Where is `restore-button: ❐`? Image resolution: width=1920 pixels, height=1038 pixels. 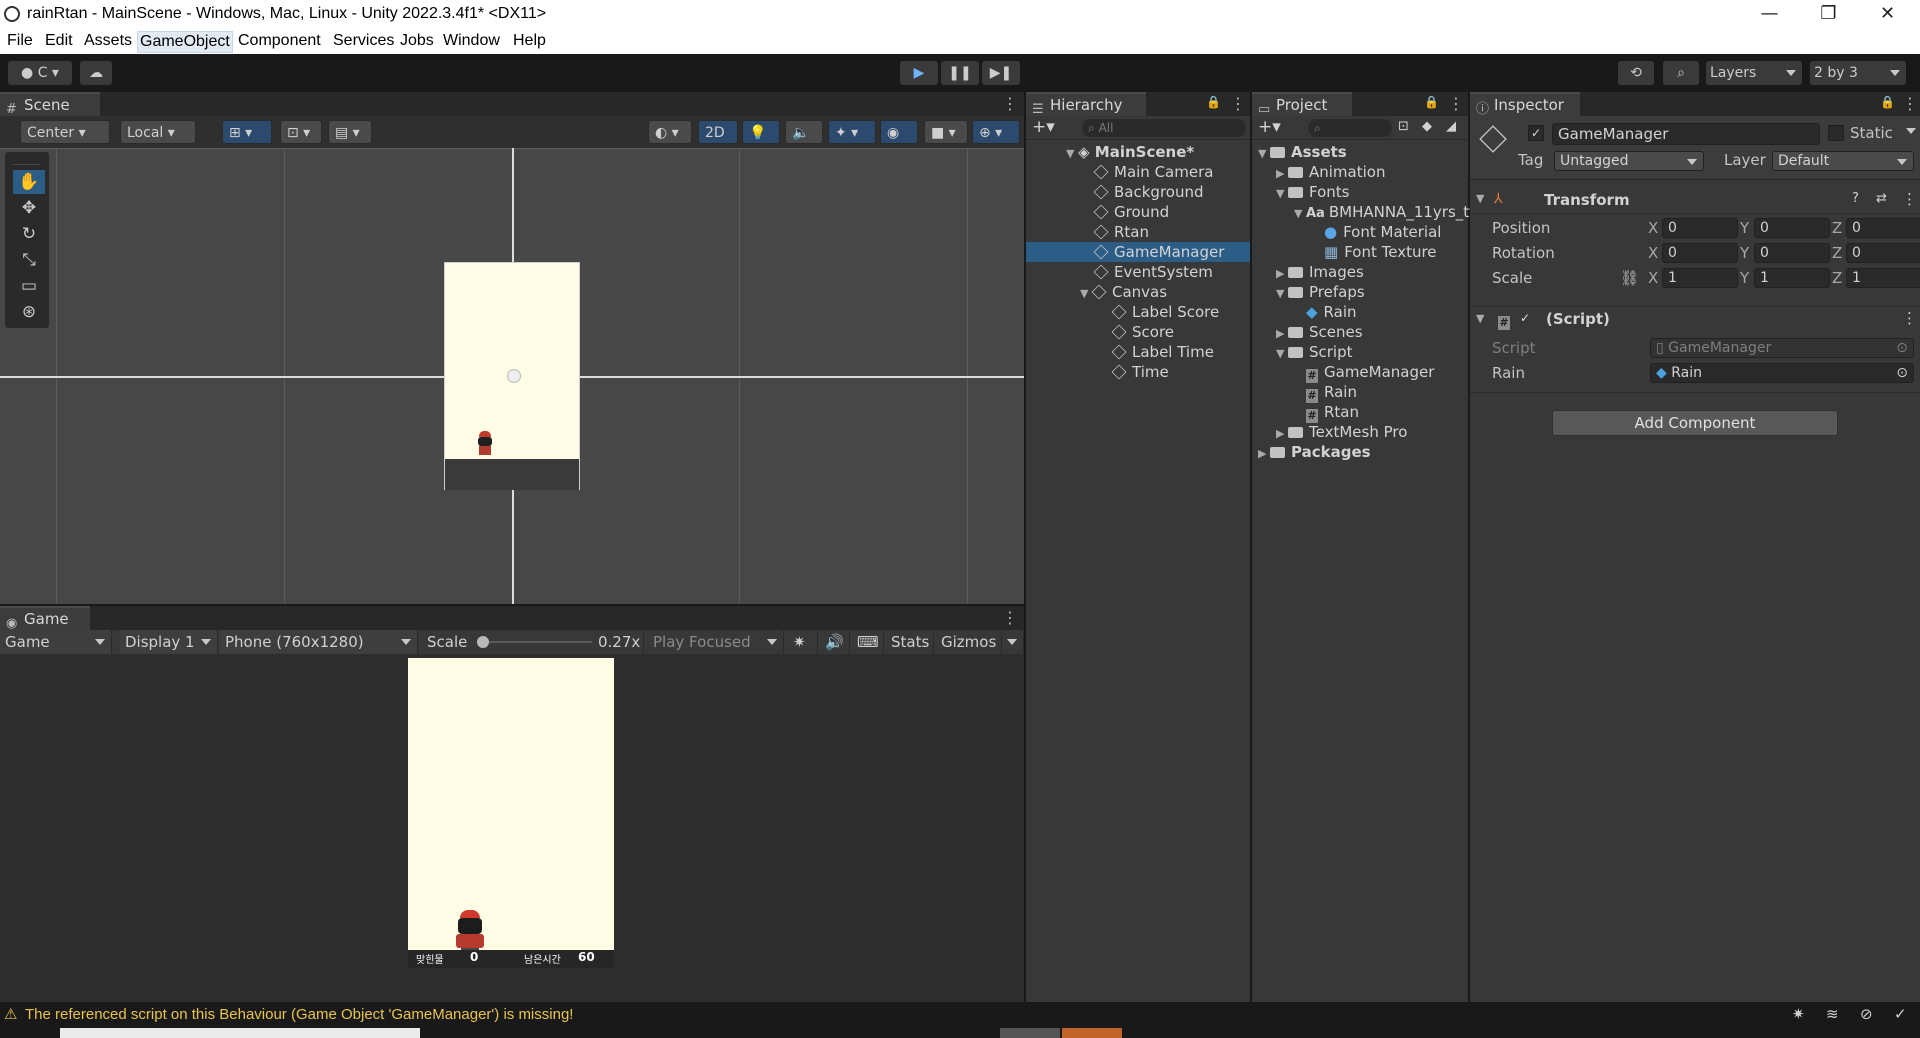
restore-button: ❐ is located at coordinates (1828, 14).